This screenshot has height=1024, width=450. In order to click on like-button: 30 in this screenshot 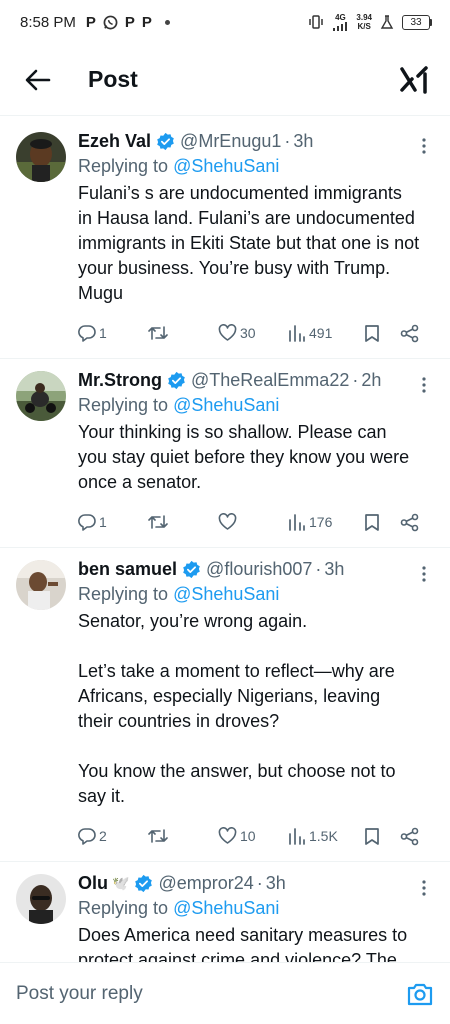, I will do `click(253, 333)`.